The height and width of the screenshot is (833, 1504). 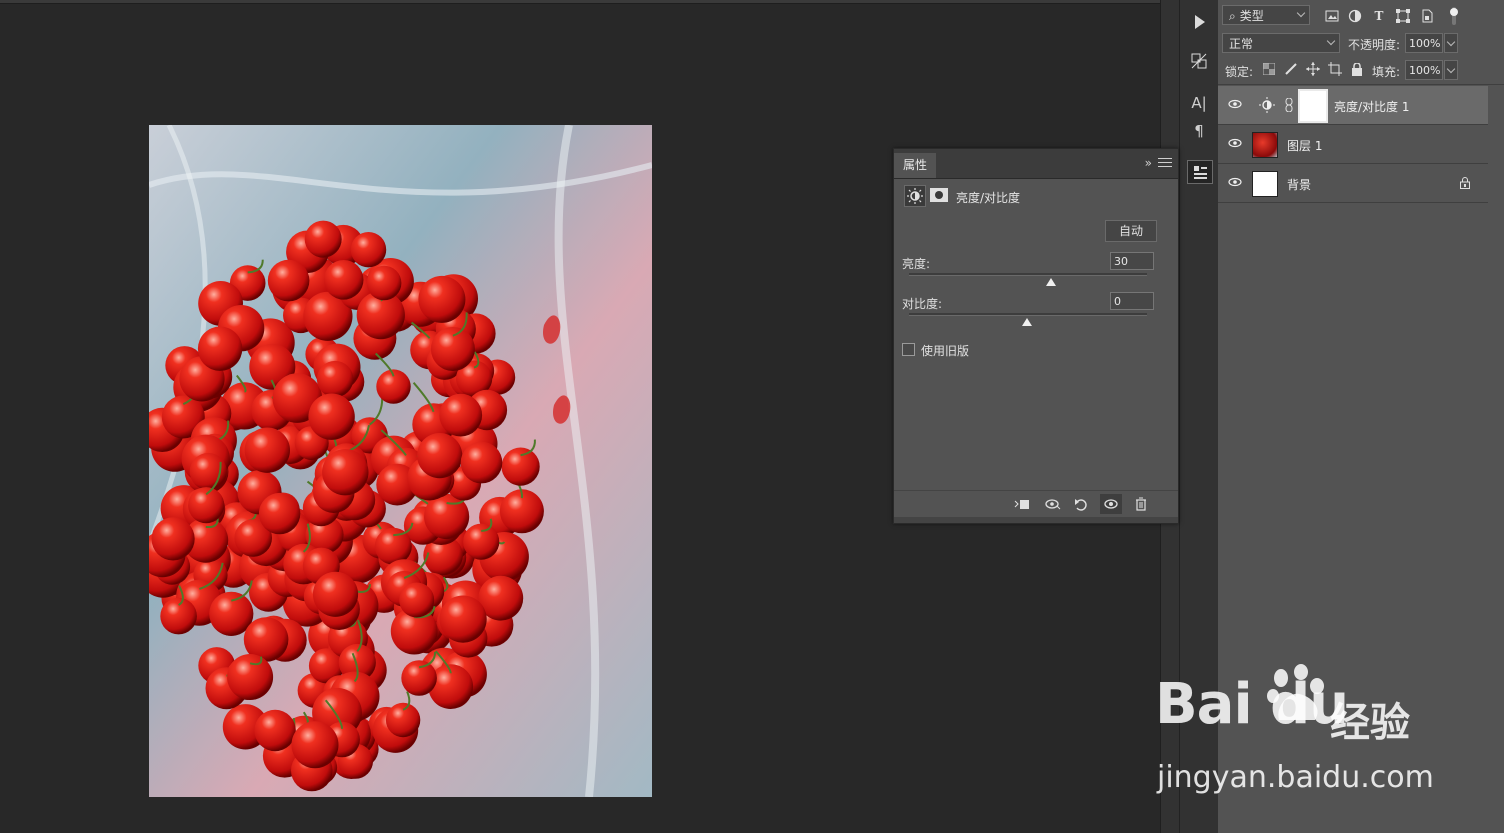 What do you see at coordinates (1353, 144) in the screenshot?
I see `layer-row-image: 图层 1` at bounding box center [1353, 144].